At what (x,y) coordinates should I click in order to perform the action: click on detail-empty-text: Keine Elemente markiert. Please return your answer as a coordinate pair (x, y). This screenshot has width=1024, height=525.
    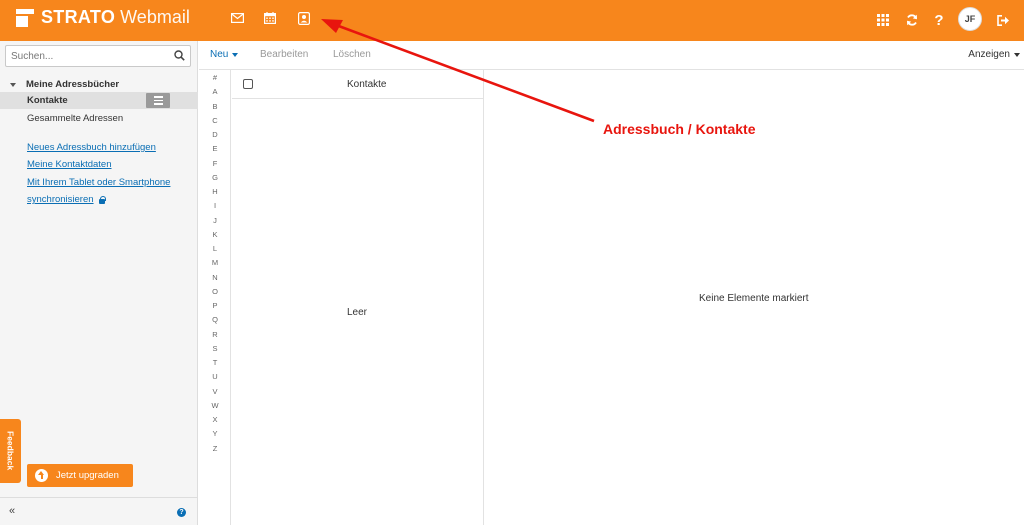
    Looking at the image, I should click on (754, 298).